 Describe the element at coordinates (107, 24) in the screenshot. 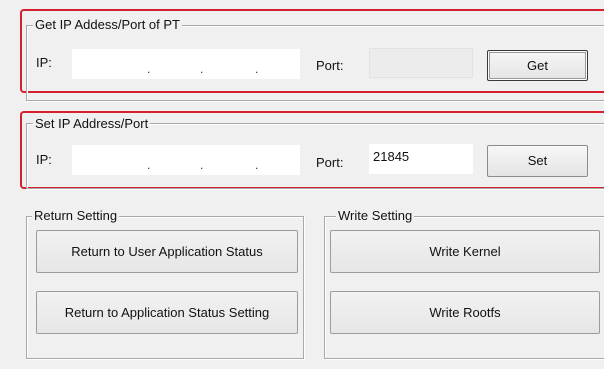

I see `get-ip-port-title: Get IP Addess/Port of PT` at that location.